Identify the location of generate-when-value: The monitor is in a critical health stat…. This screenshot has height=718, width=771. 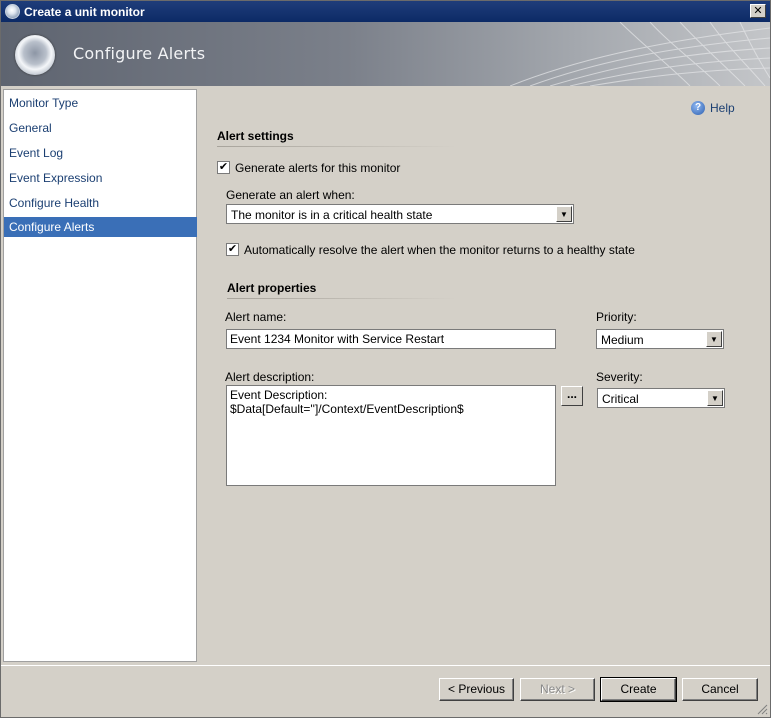
(332, 215).